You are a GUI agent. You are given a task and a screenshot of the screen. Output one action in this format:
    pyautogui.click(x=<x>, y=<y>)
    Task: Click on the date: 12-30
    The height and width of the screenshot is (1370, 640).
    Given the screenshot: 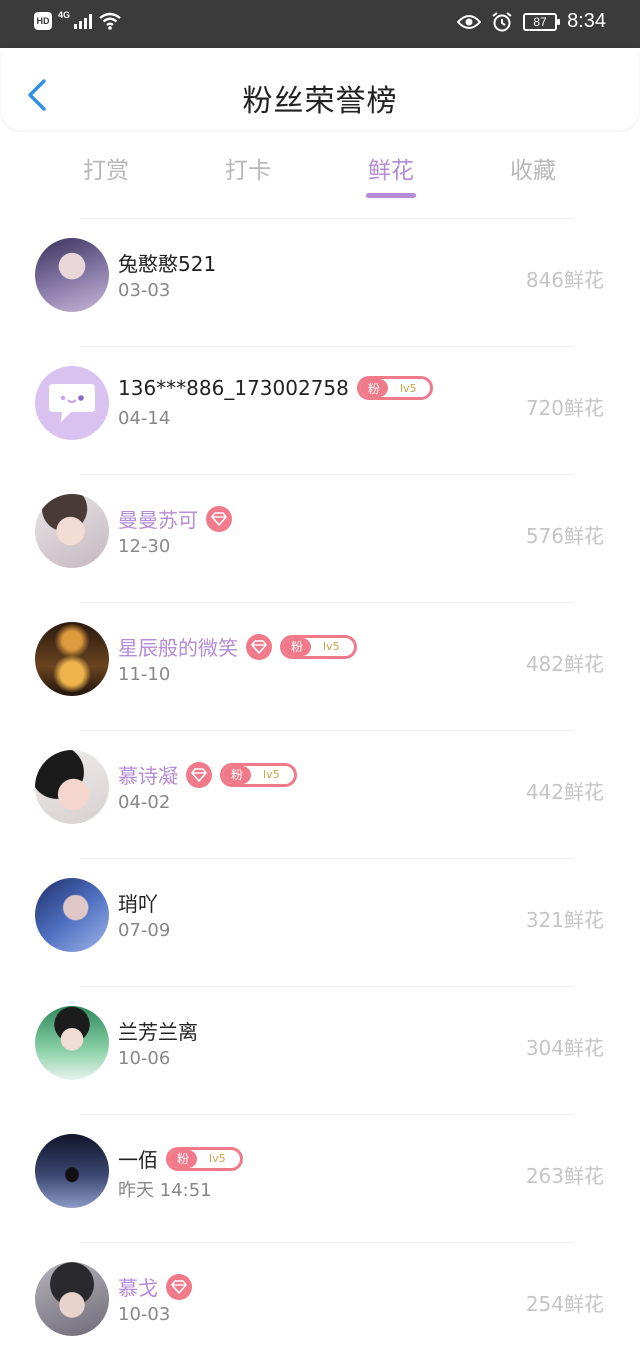 What is the action you would take?
    pyautogui.click(x=144, y=546)
    